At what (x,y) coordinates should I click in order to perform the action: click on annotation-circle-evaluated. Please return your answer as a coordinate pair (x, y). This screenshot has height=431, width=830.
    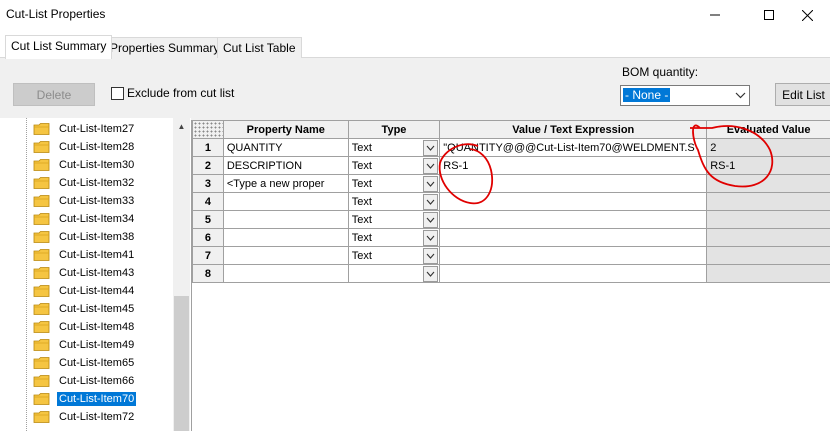
    Looking at the image, I should click on (732, 156).